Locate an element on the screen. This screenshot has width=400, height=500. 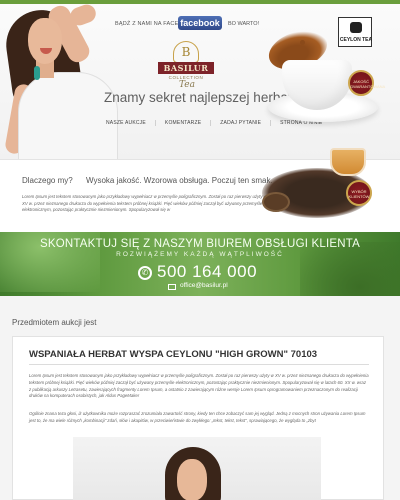
quality-guaranteed-badge: JAKOŚĆ GWARANTOWANA is located at coordinates (366, 83).